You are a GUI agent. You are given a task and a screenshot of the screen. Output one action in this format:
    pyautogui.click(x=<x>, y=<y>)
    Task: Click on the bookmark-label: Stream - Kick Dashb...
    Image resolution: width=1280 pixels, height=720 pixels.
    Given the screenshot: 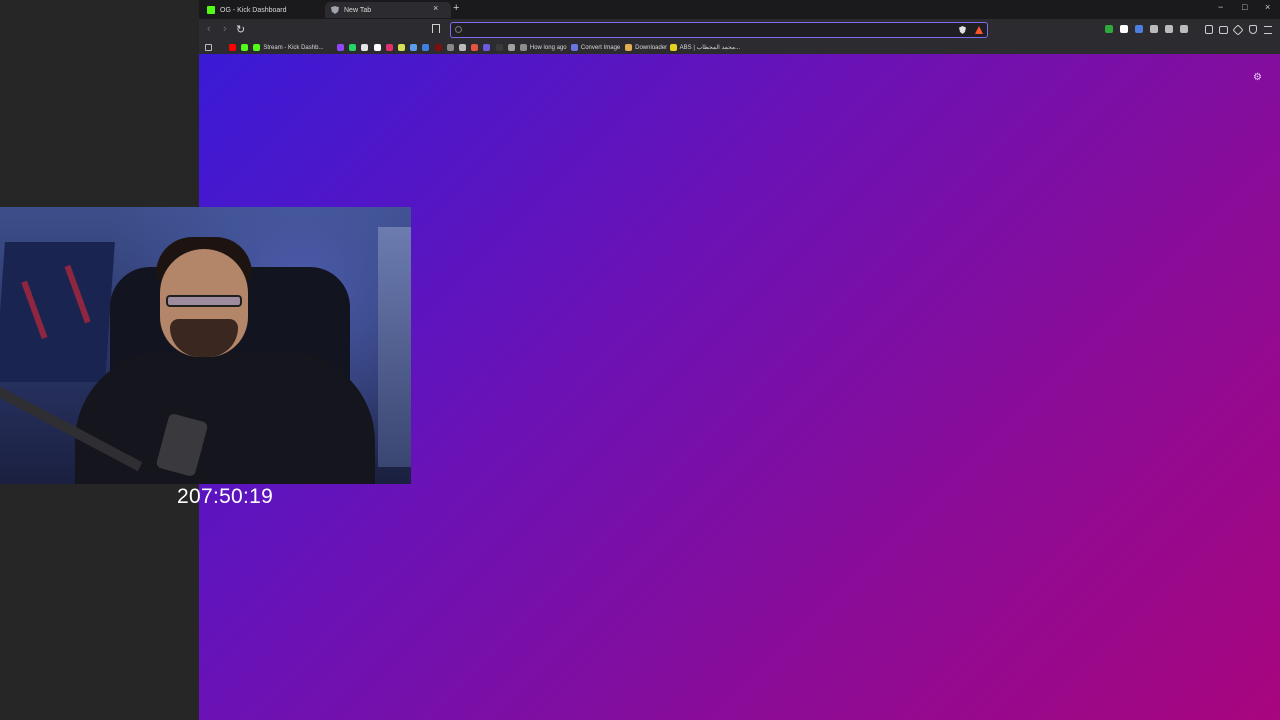 What is the action you would take?
    pyautogui.click(x=293, y=47)
    